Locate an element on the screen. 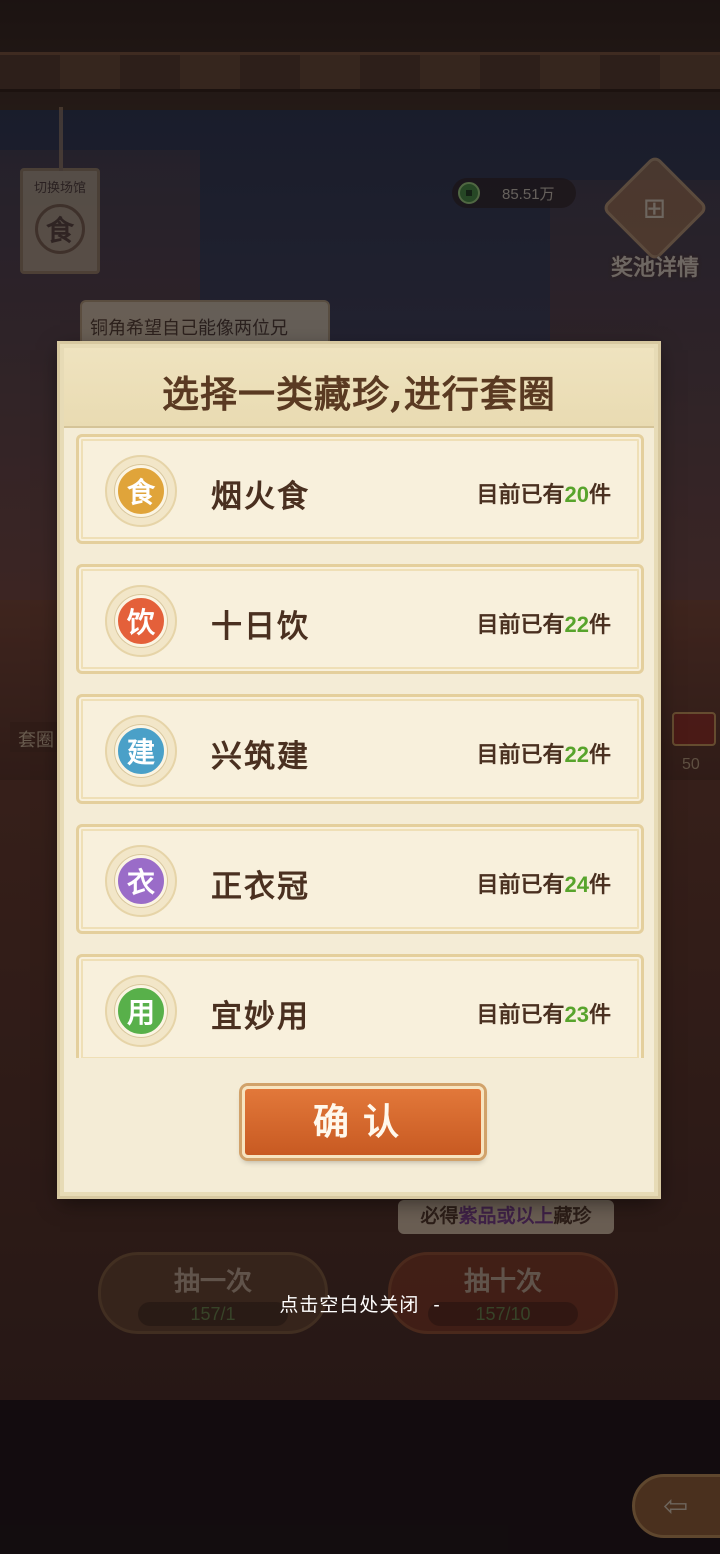  build-icon: 建 is located at coordinates (141, 751).